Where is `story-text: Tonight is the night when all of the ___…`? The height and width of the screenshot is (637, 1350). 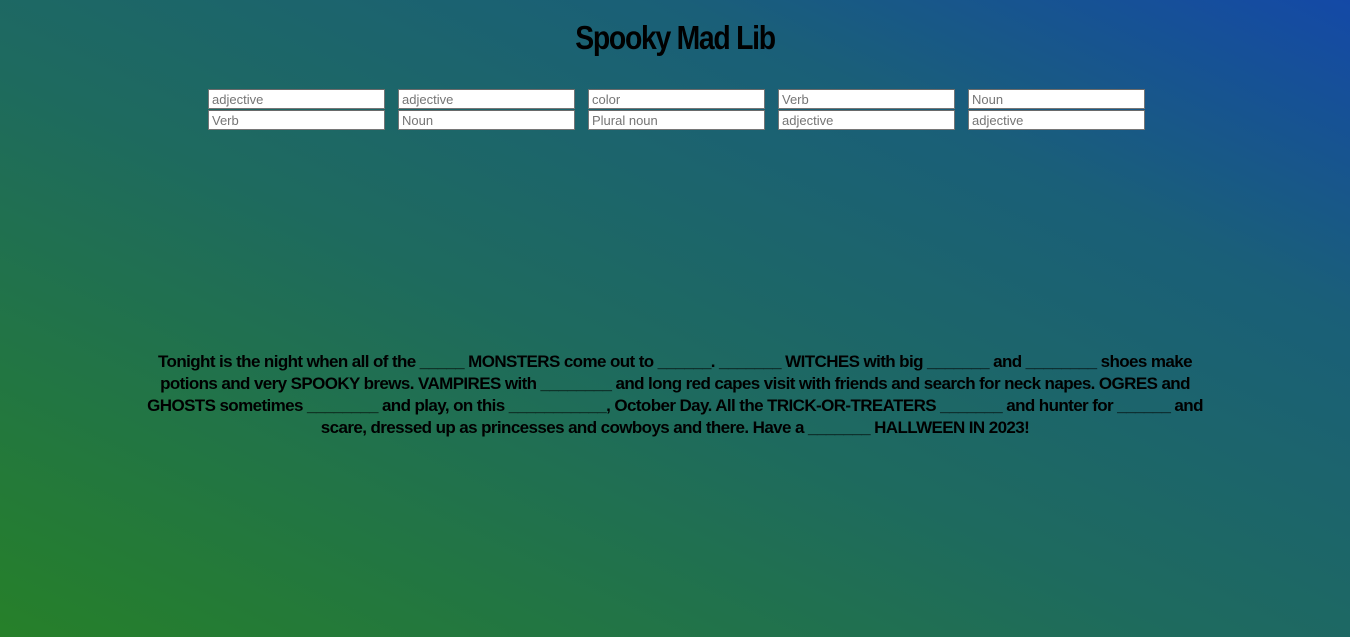 story-text: Tonight is the night when all of the ___… is located at coordinates (675, 395).